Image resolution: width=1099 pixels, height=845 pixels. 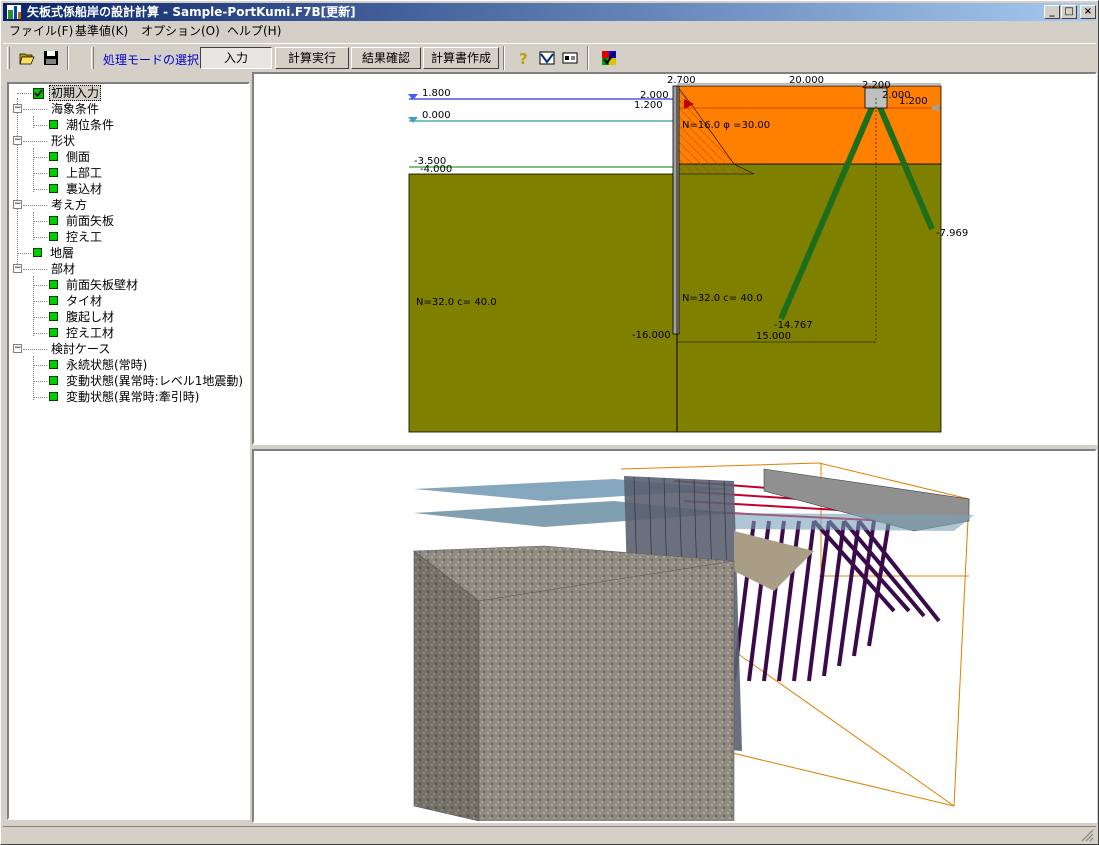 What do you see at coordinates (952, 233) in the screenshot?
I see `anchor-tip-right-label: -7.969` at bounding box center [952, 233].